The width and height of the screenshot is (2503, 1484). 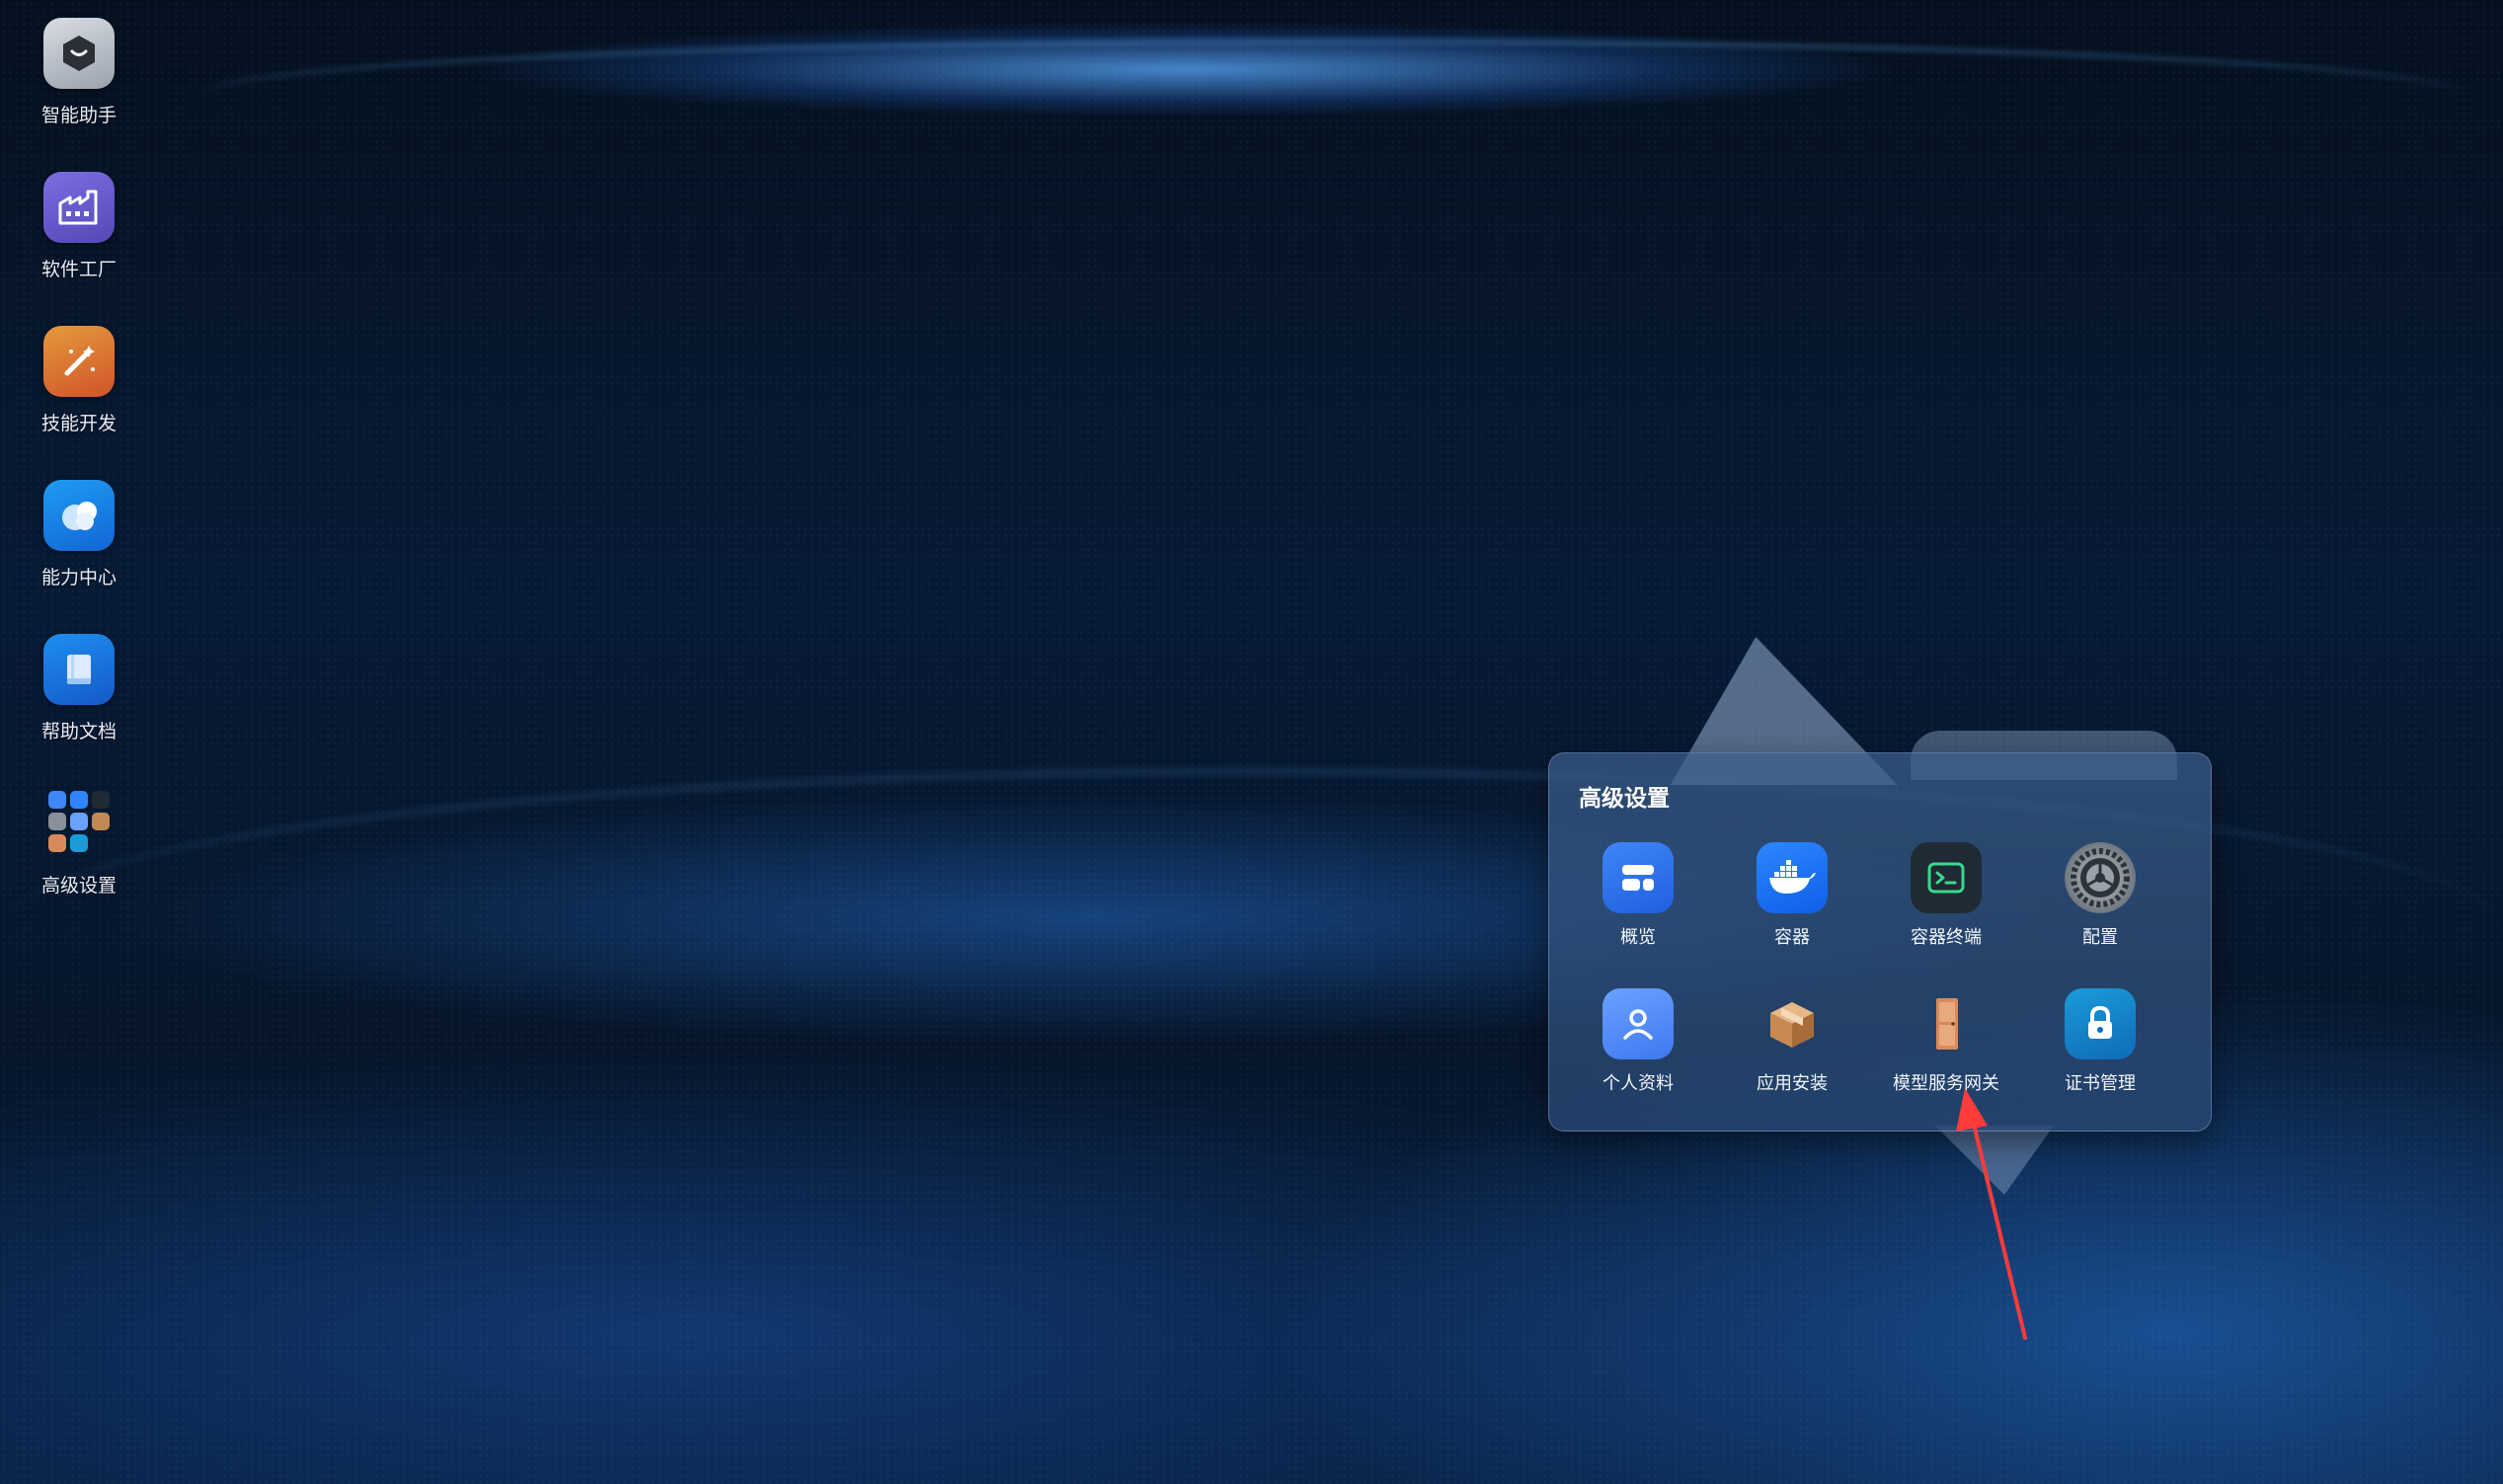 What do you see at coordinates (78, 731) in the screenshot?
I see `desktop-item-label: 帮助文档` at bounding box center [78, 731].